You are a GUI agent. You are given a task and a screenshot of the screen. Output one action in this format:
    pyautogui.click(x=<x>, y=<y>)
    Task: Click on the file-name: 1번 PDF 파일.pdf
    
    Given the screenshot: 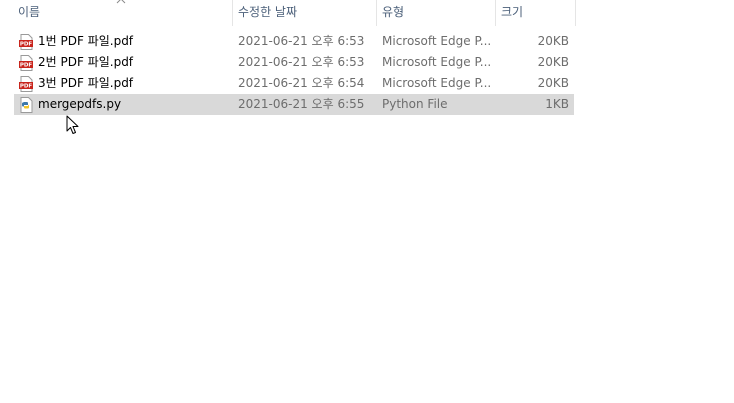 What is the action you would take?
    pyautogui.click(x=86, y=41)
    